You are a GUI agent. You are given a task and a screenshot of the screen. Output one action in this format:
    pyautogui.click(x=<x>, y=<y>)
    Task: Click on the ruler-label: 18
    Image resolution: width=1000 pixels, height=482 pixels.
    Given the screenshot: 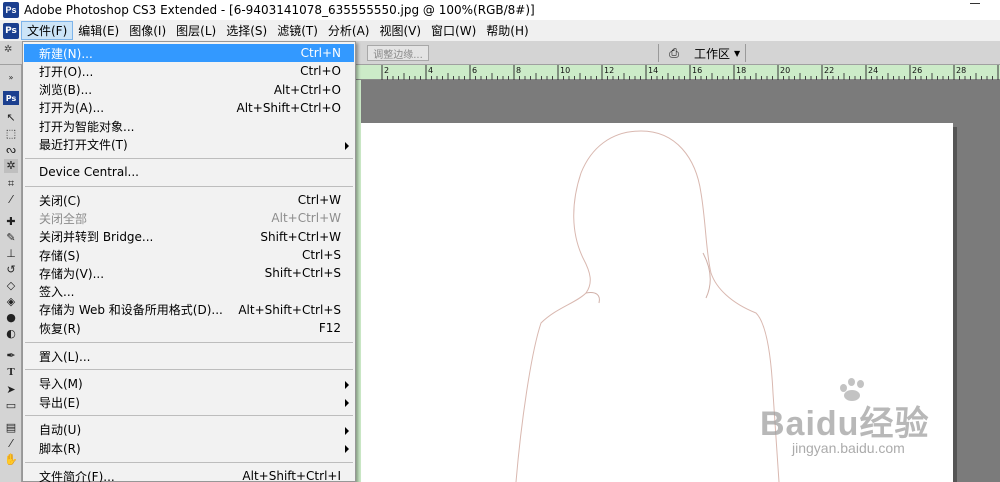 What is the action you would take?
    pyautogui.click(x=741, y=70)
    